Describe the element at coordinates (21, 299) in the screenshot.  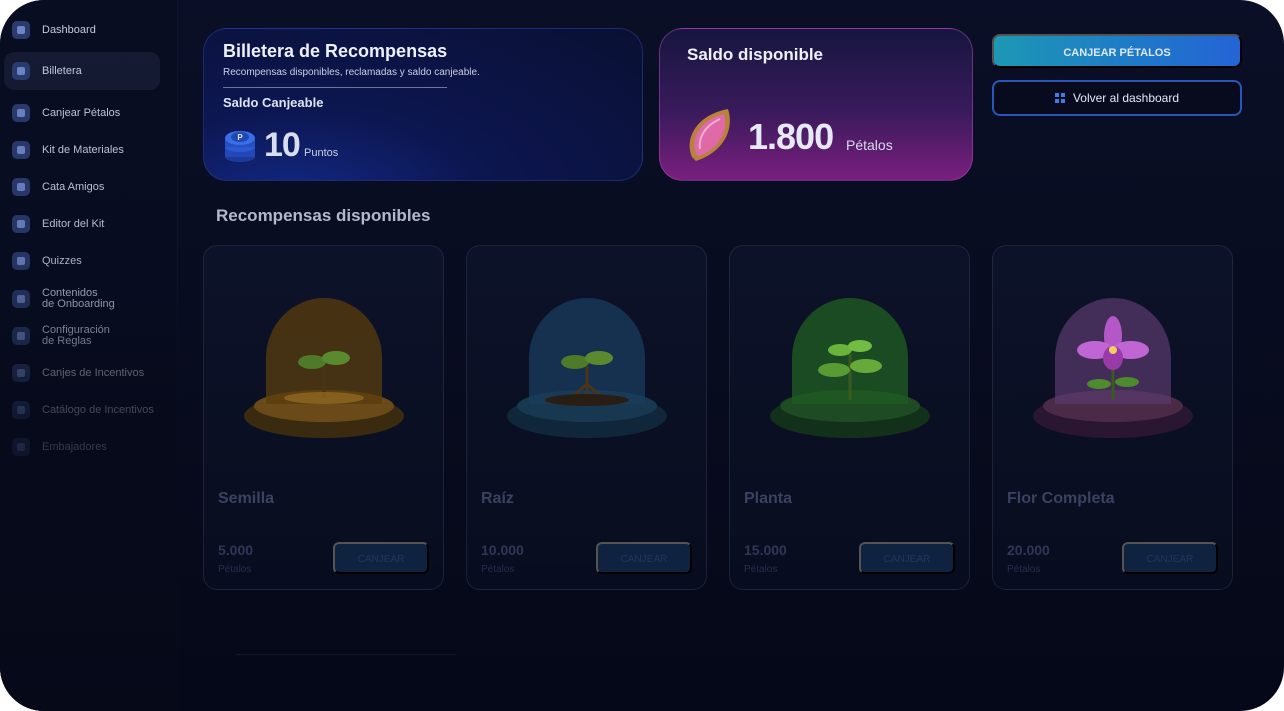
I see `content-icon` at that location.